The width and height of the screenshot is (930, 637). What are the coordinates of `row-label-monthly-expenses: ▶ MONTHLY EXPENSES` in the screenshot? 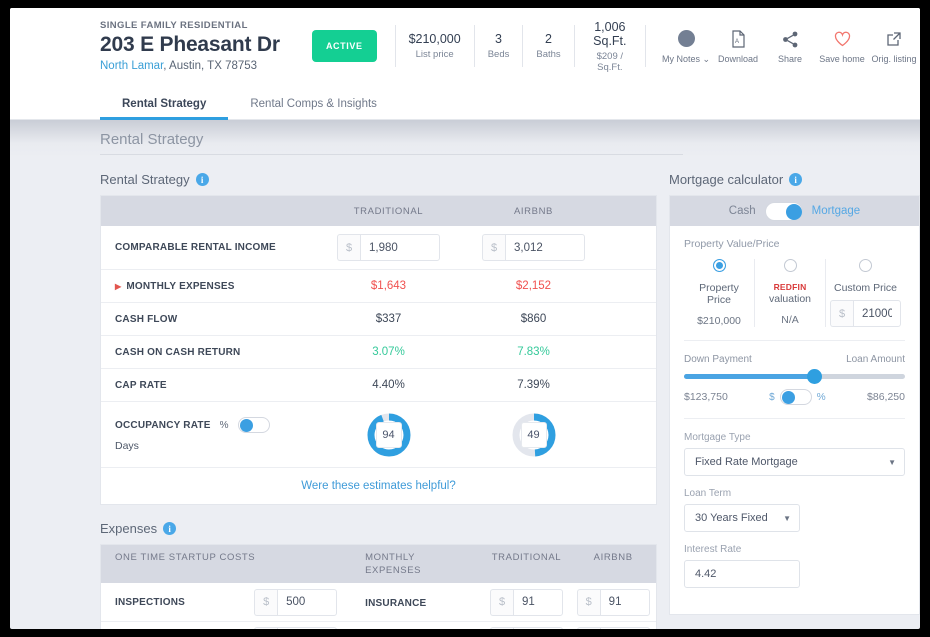 It's located at (208, 286).